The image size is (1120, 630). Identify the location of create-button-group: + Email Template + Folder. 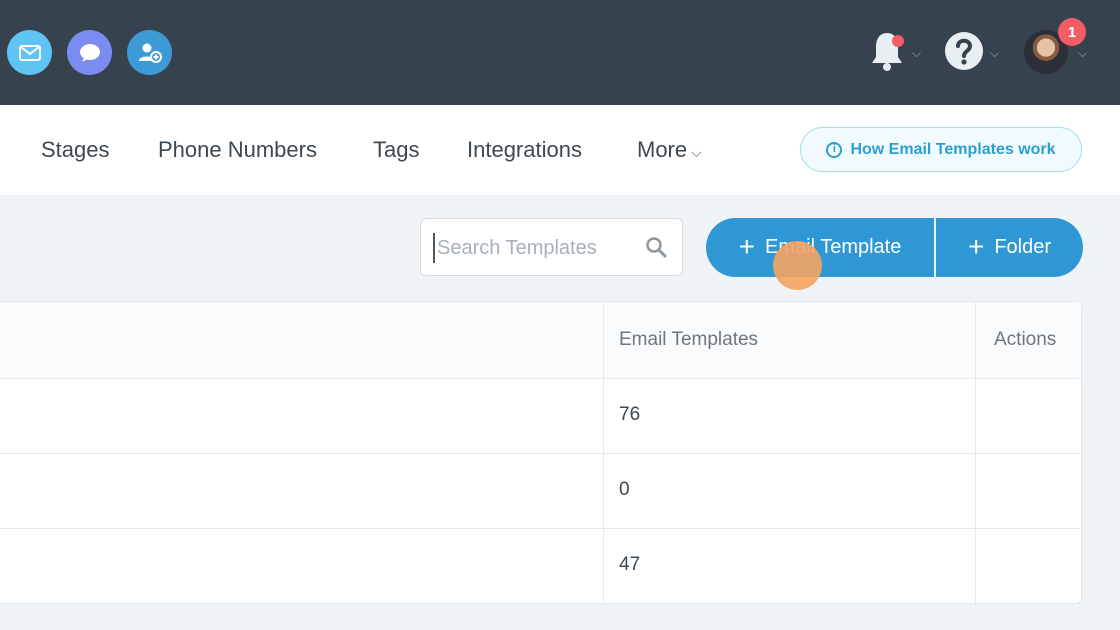
(894, 247).